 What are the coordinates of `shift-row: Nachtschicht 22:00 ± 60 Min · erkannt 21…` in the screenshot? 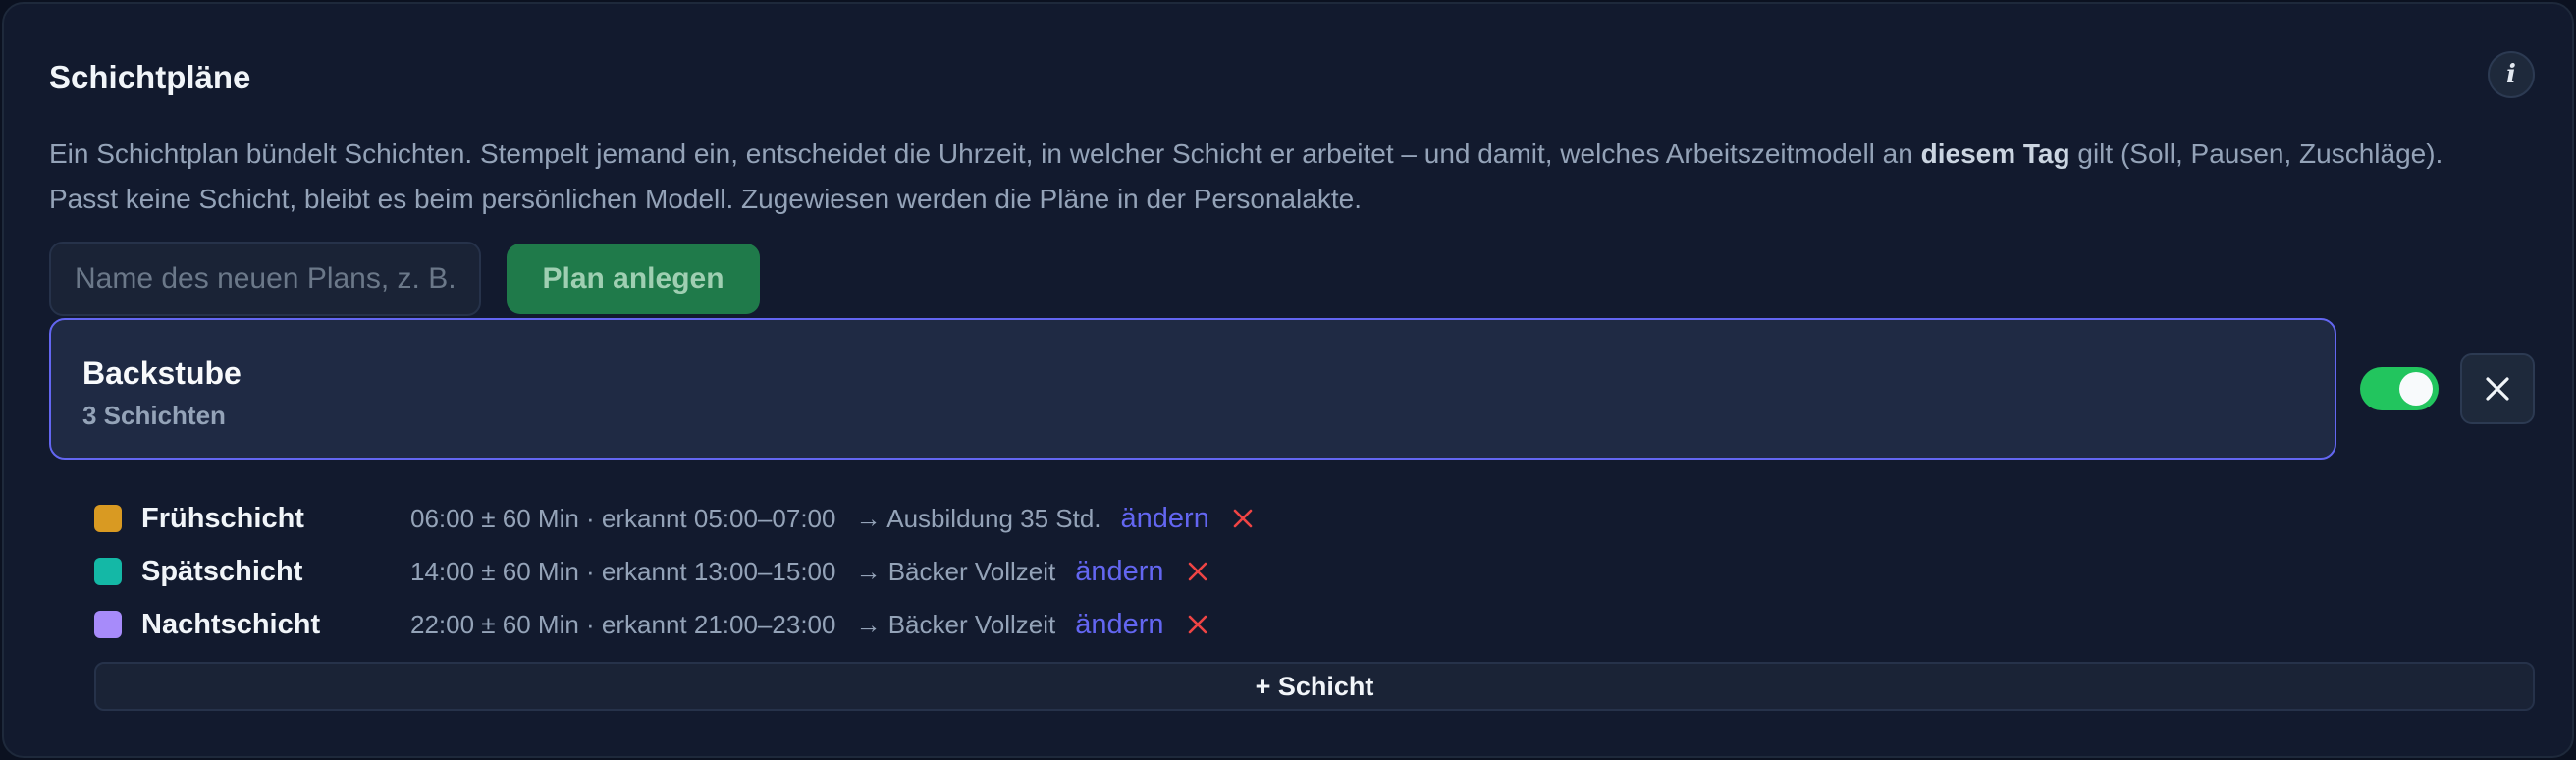 It's located at (652, 624).